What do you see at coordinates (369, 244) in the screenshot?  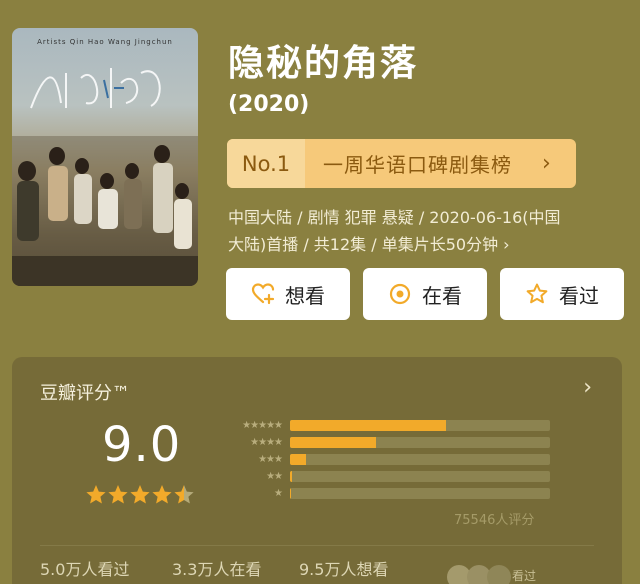 I see `meta-line-2: 大陆)首播 / 共12集 / 单集片长50分钟 ›` at bounding box center [369, 244].